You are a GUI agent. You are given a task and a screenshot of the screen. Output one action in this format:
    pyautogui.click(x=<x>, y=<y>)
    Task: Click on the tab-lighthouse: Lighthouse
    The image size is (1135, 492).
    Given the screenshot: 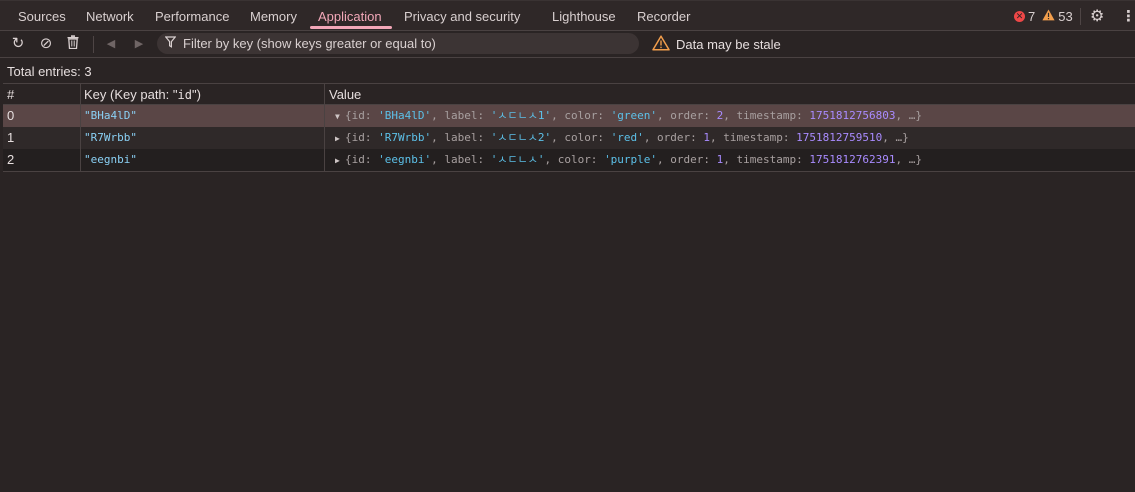 What is the action you would take?
    pyautogui.click(x=584, y=16)
    